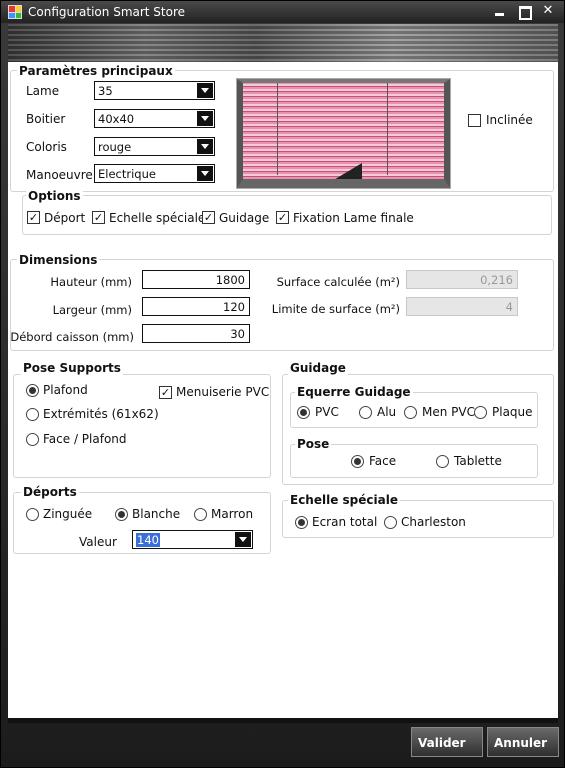 This screenshot has height=768, width=565. Describe the element at coordinates (357, 461) in the screenshot. I see `pose-face-radio` at that location.